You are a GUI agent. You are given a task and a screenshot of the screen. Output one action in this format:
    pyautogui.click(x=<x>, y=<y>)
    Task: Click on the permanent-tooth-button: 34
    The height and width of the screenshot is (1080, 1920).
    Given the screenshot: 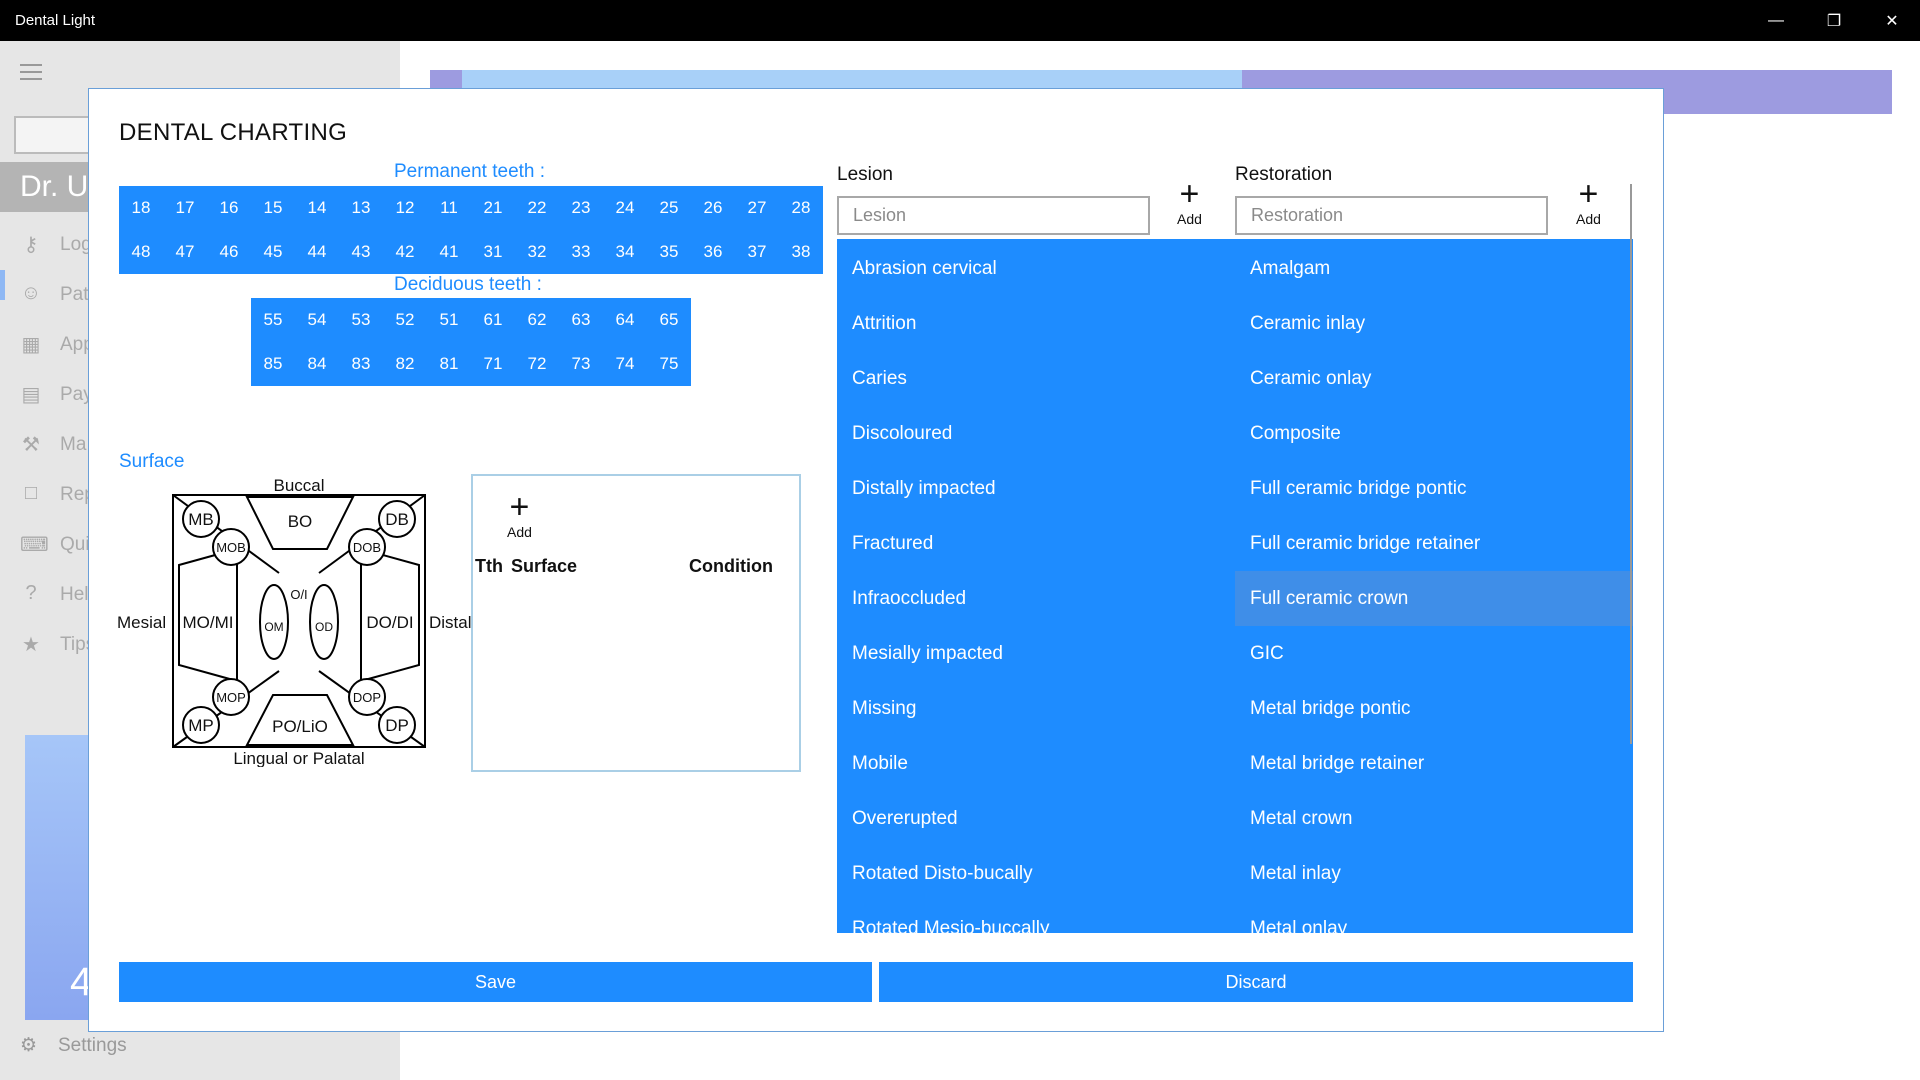 What is the action you would take?
    pyautogui.click(x=625, y=252)
    